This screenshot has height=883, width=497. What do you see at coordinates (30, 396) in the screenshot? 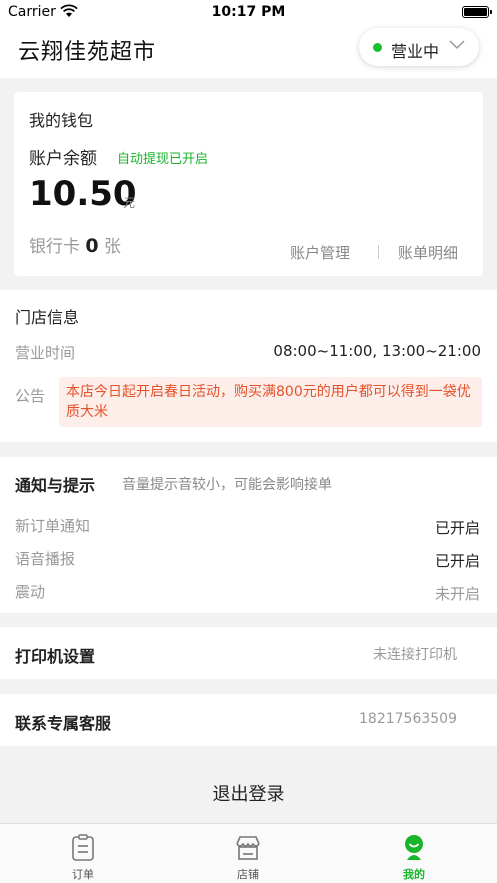
I see `notice-label: 公告` at bounding box center [30, 396].